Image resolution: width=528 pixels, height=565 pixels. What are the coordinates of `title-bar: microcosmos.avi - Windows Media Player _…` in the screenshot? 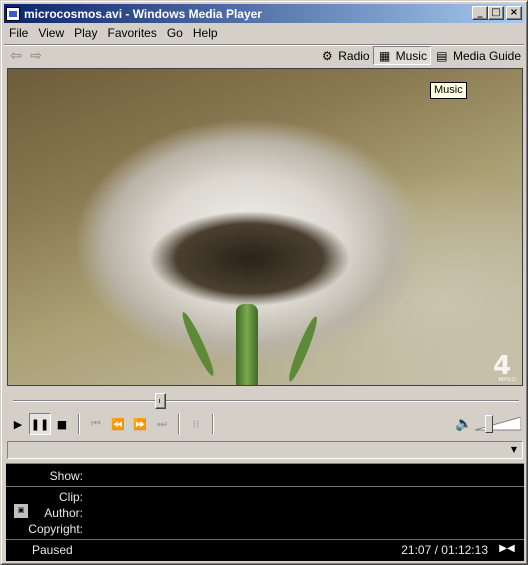 It's located at (264, 13).